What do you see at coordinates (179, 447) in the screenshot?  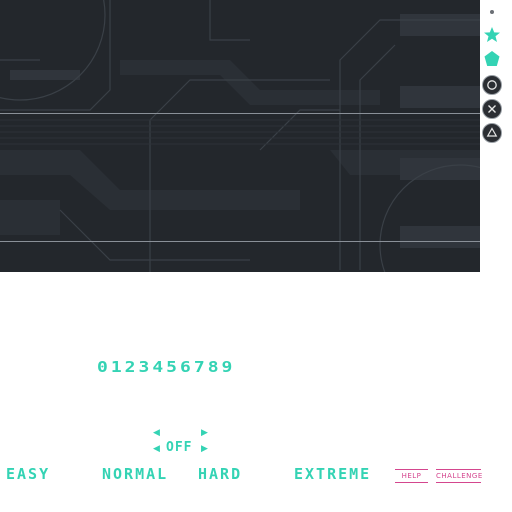 I see `option-value: OFF` at bounding box center [179, 447].